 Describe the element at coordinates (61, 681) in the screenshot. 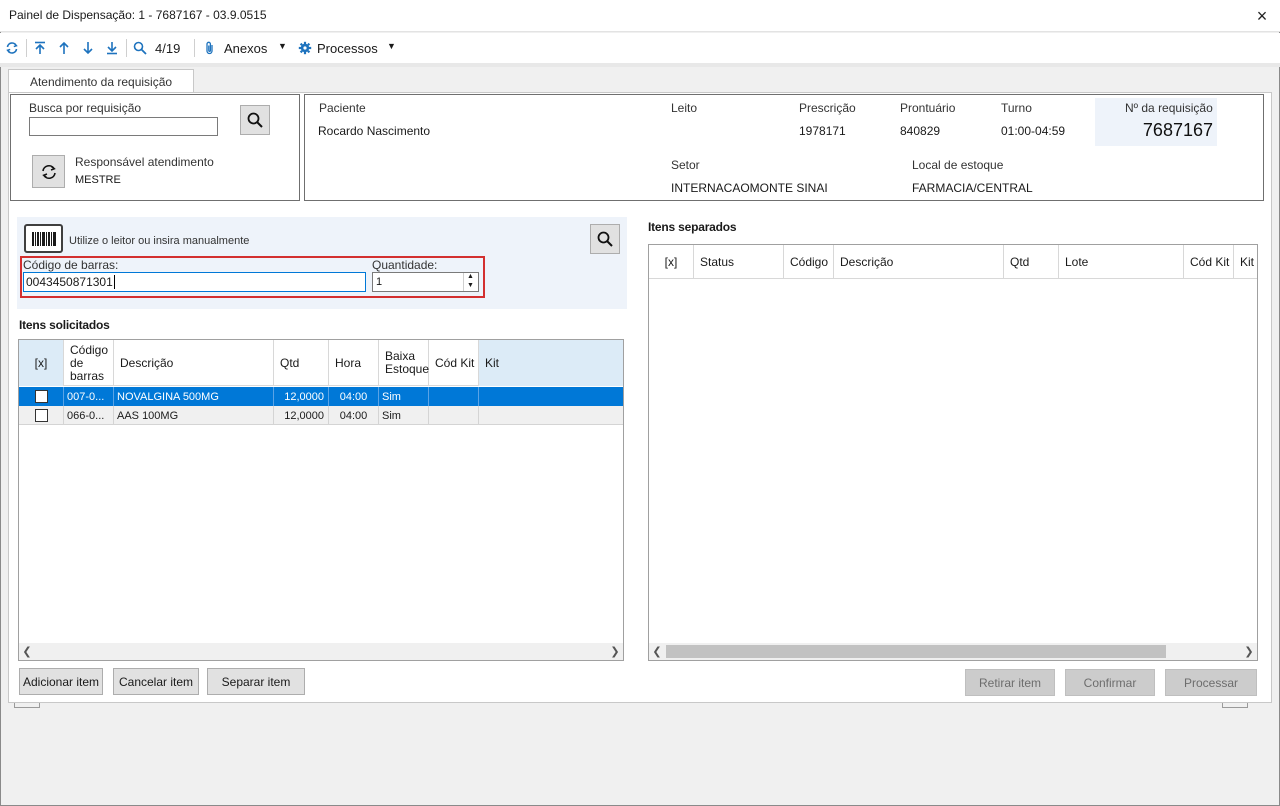

I see `adicionar-item-button: Adicionar item` at that location.